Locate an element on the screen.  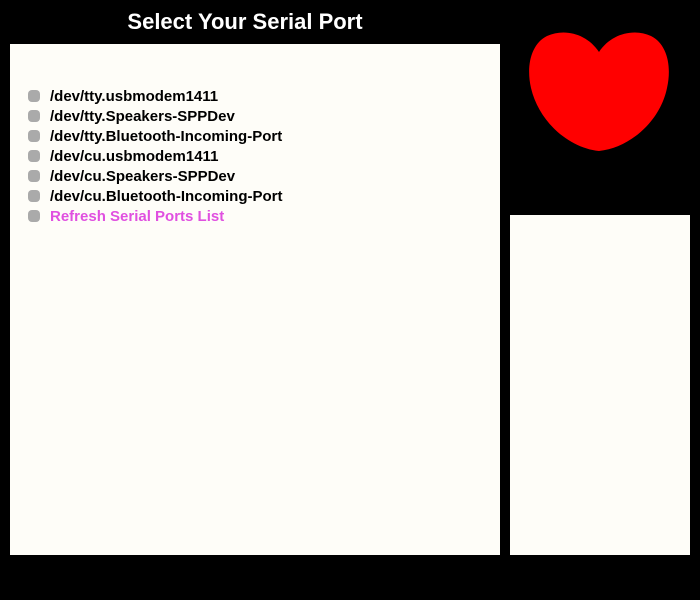
page-title: Select Your Serial Port is located at coordinates (245, 21).